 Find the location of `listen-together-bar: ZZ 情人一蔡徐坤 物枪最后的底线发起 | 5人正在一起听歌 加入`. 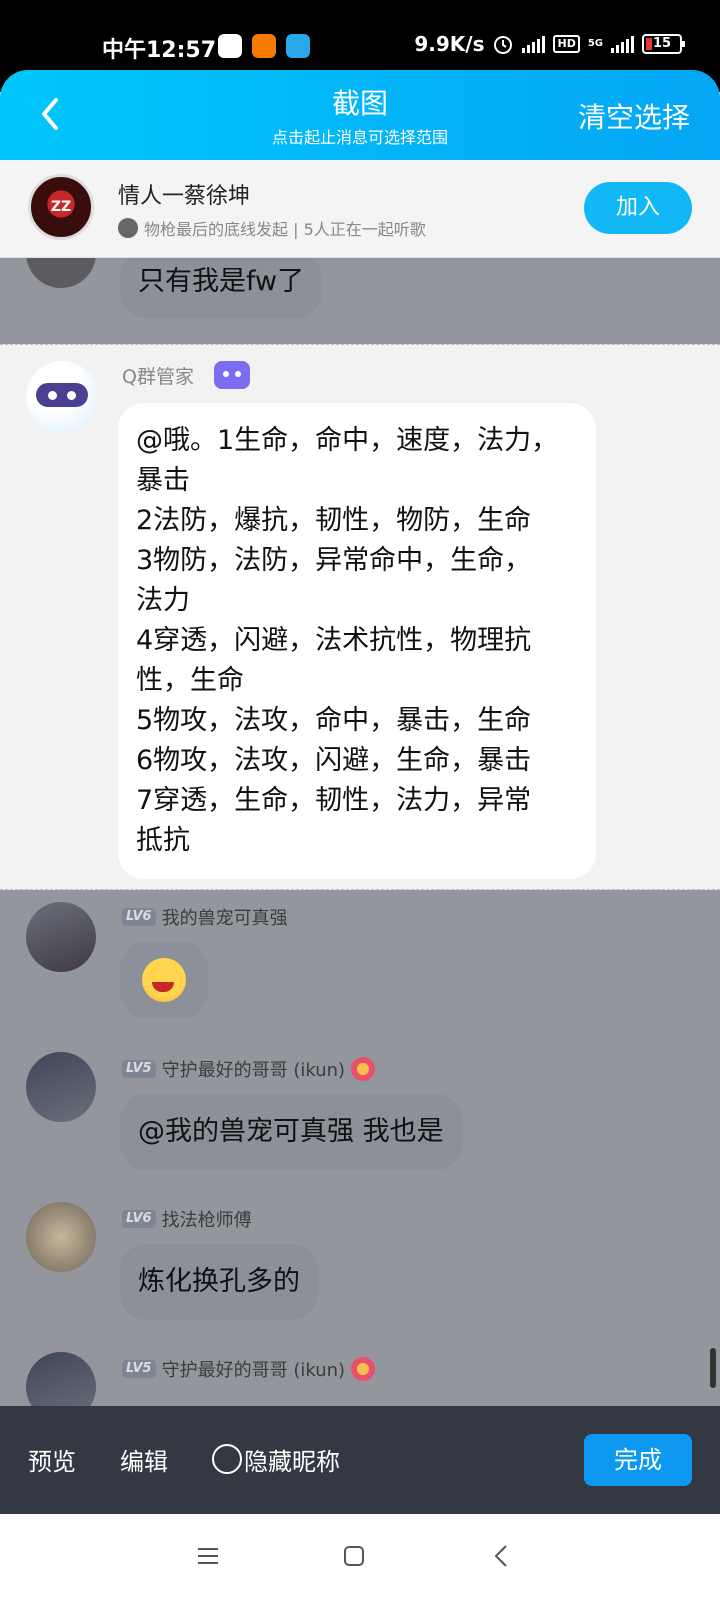

listen-together-bar: ZZ 情人一蔡徐坤 物枪最后的底线发起 | 5人正在一起听歌 加入 is located at coordinates (360, 209).